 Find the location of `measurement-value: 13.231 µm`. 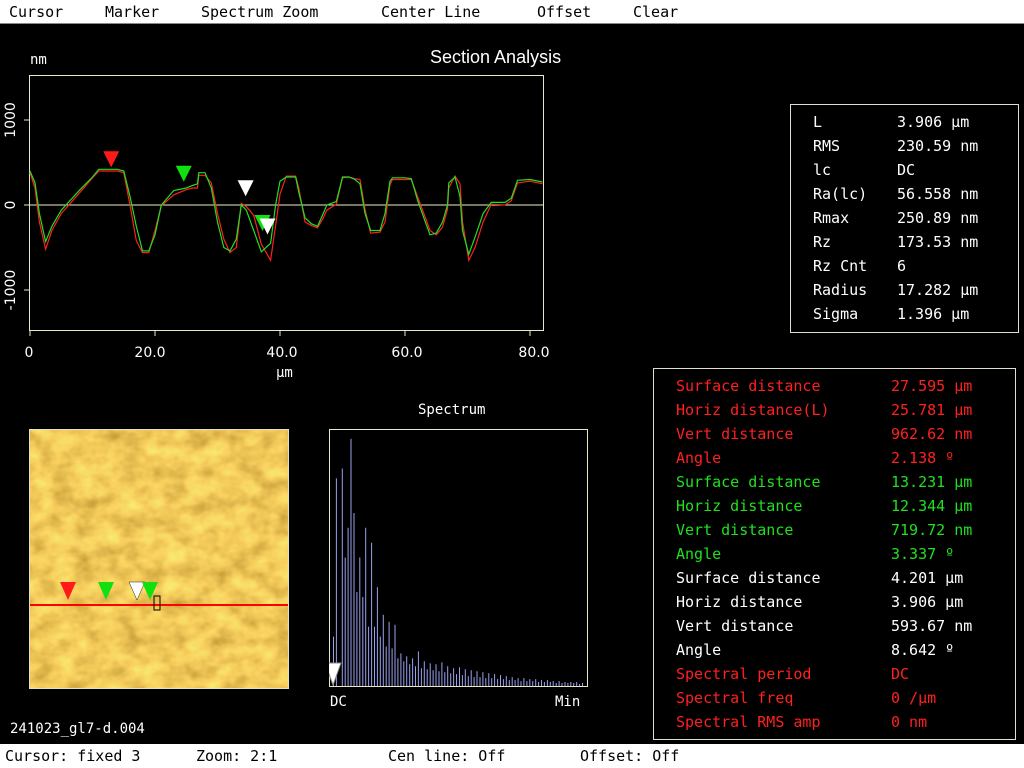

measurement-value: 13.231 µm is located at coordinates (932, 482).